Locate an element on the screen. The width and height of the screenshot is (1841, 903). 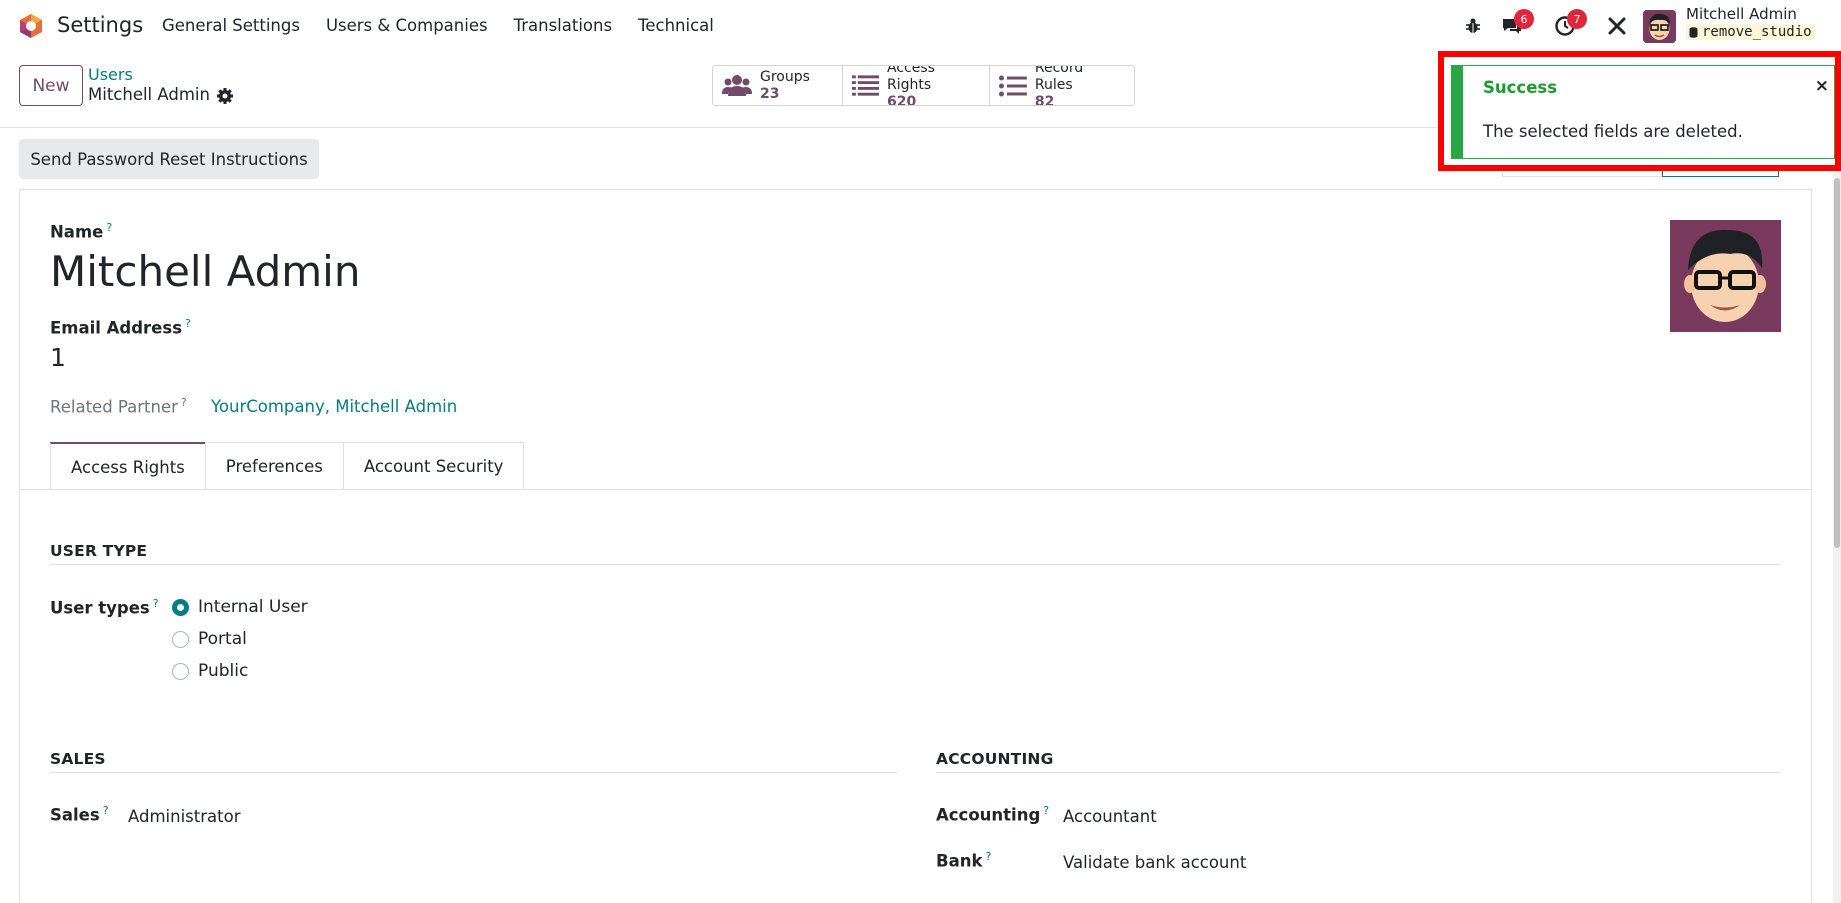
tab-divider is located at coordinates (915, 489).